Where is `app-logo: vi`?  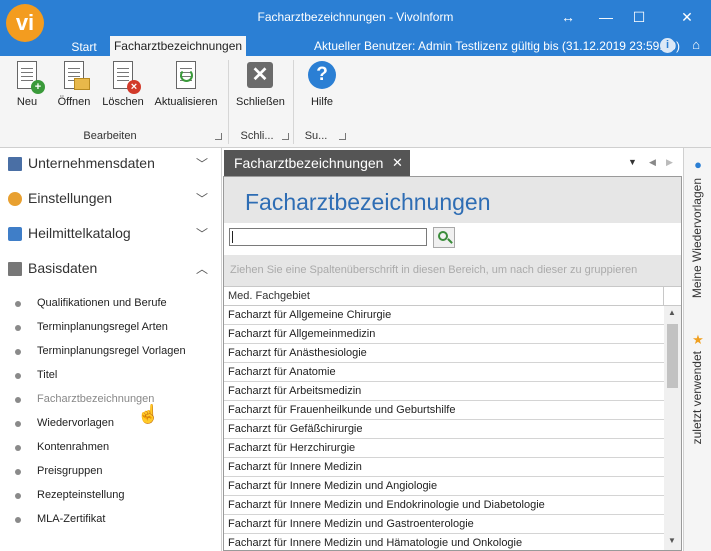
app-logo: vi is located at coordinates (25, 23).